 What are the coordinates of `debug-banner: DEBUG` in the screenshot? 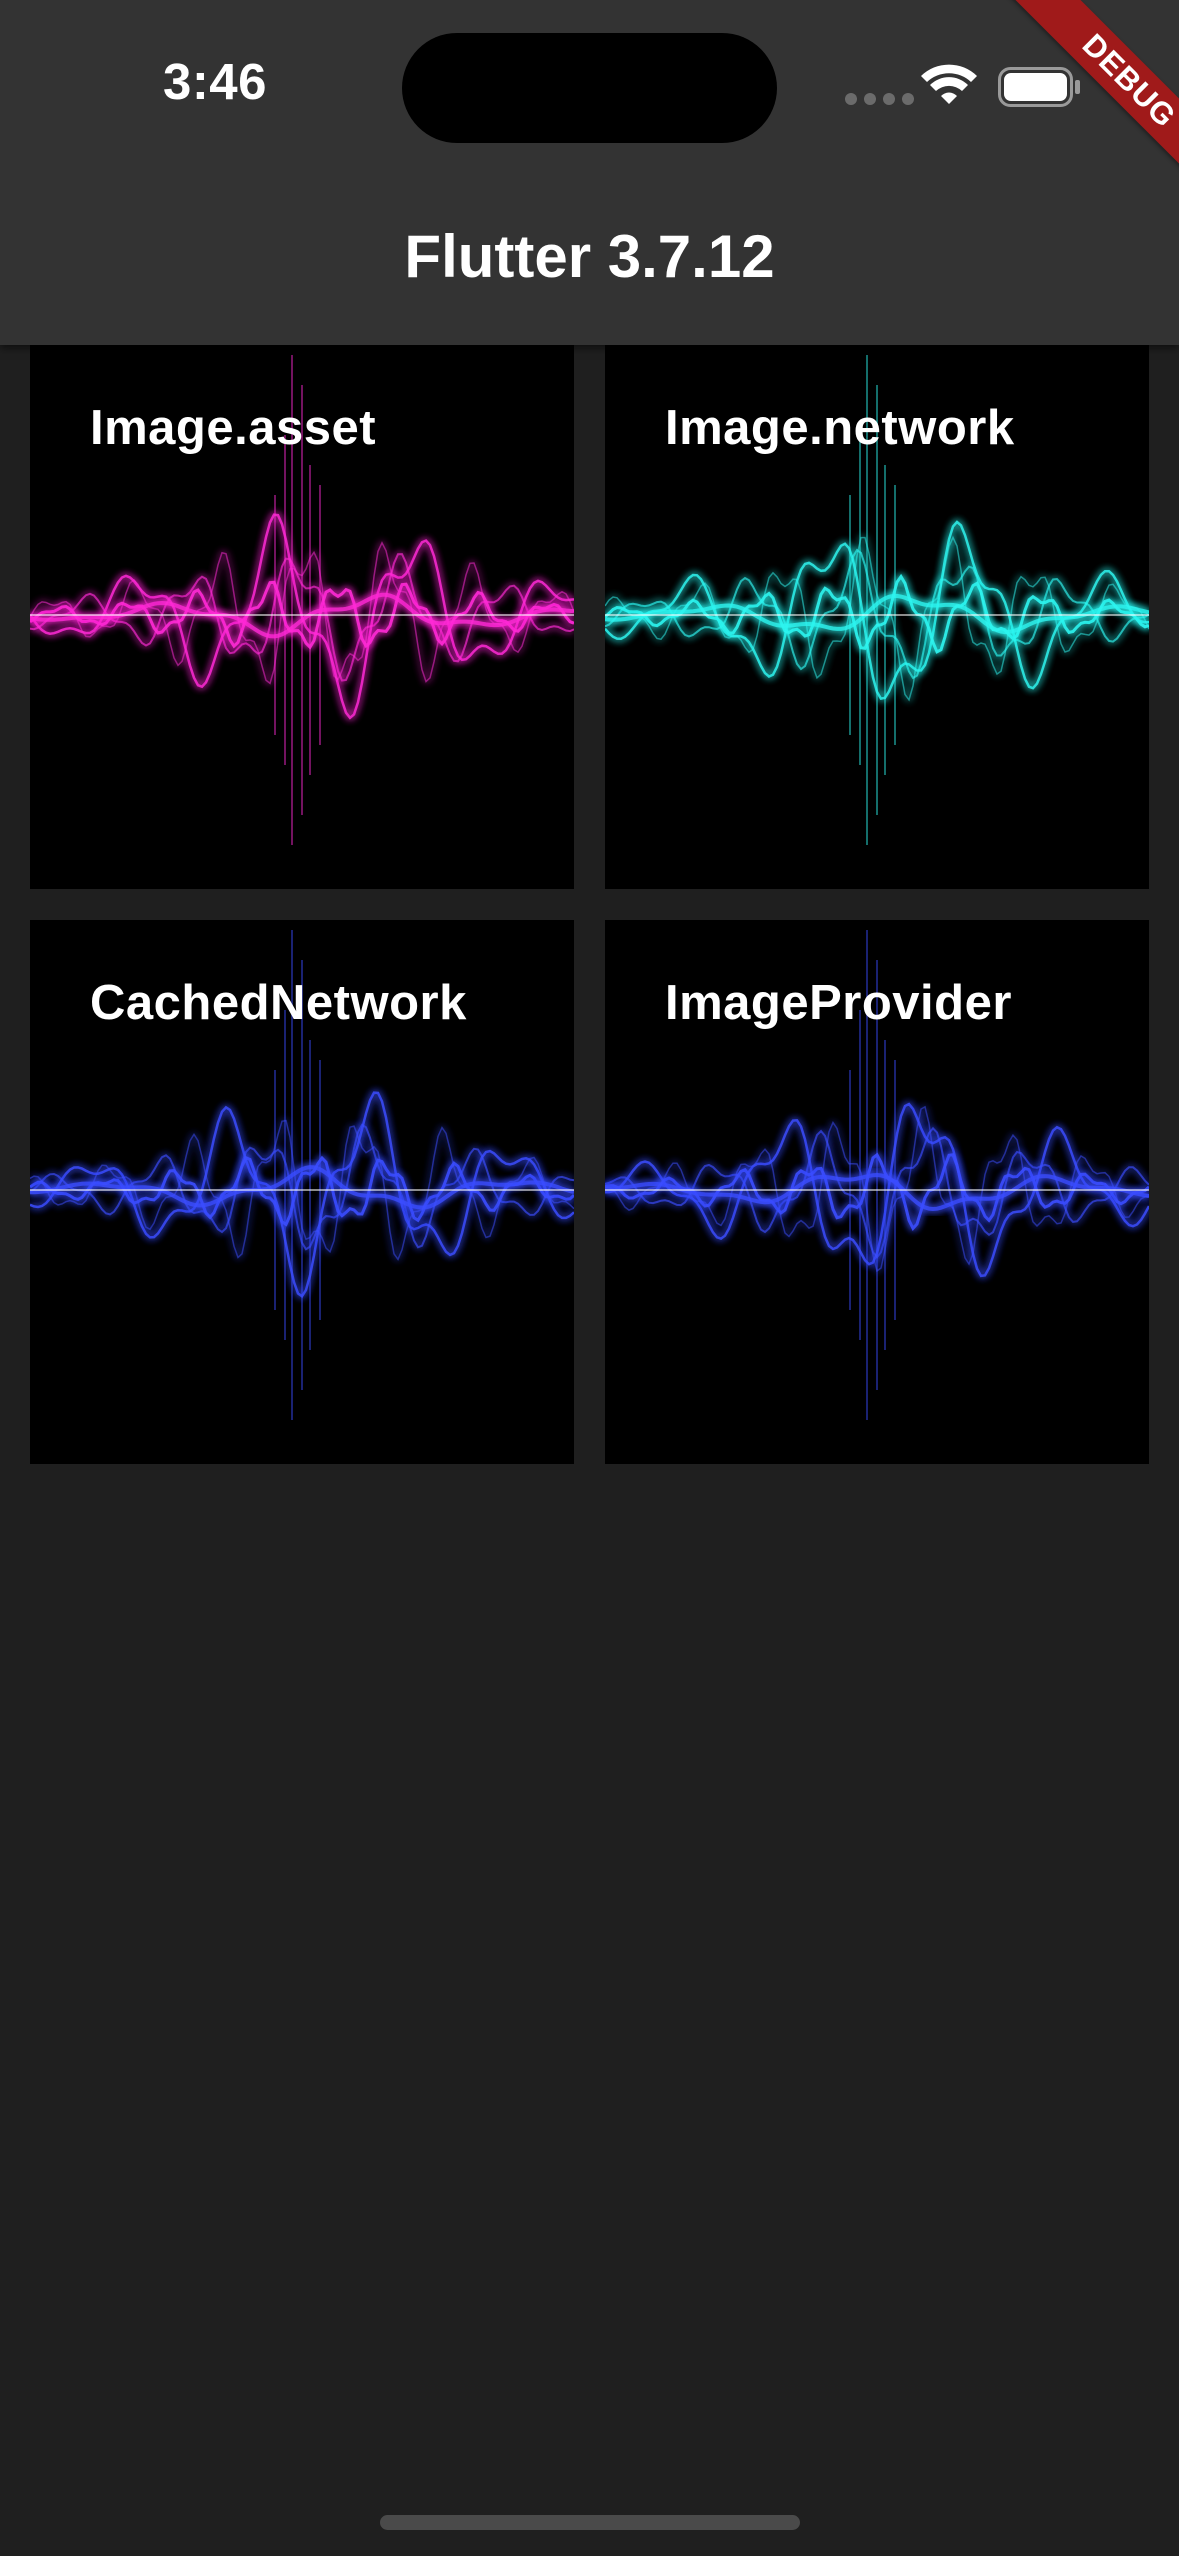 It's located at (1069, 110).